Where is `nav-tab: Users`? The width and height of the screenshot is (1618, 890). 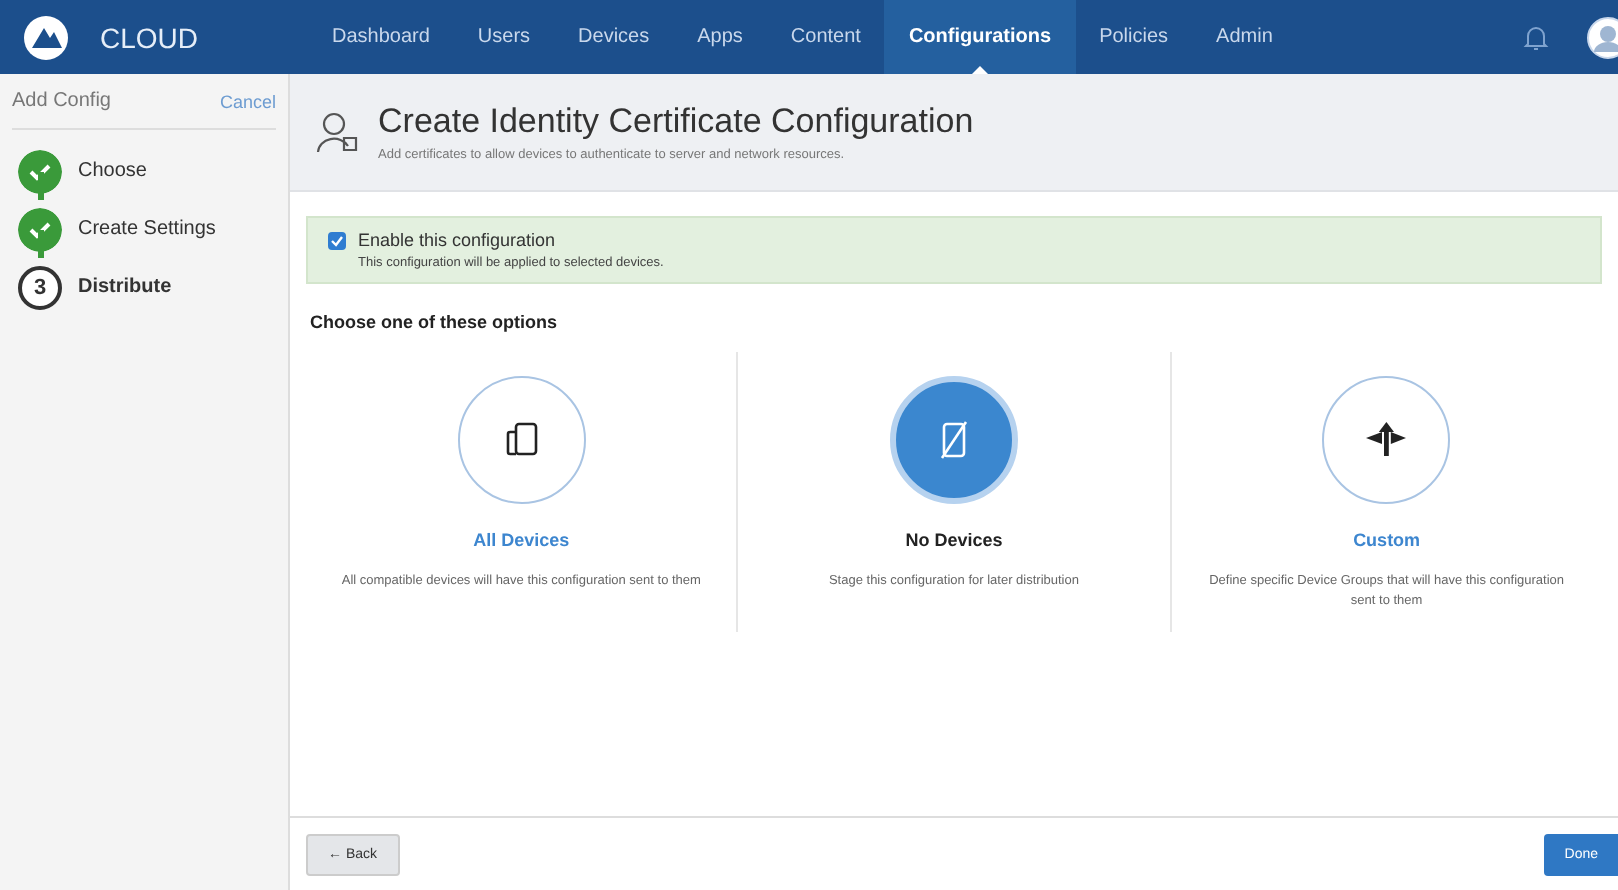
nav-tab: Users is located at coordinates (504, 37).